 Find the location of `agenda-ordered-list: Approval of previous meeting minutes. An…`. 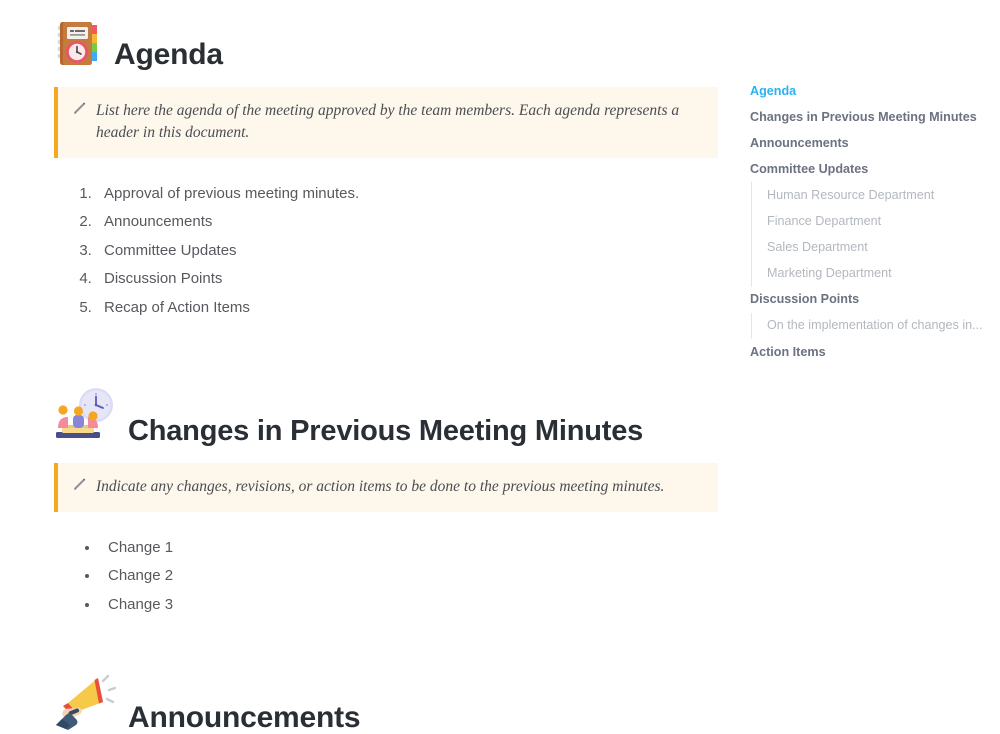

agenda-ordered-list: Approval of previous meeting minutes. An… is located at coordinates (387, 251).